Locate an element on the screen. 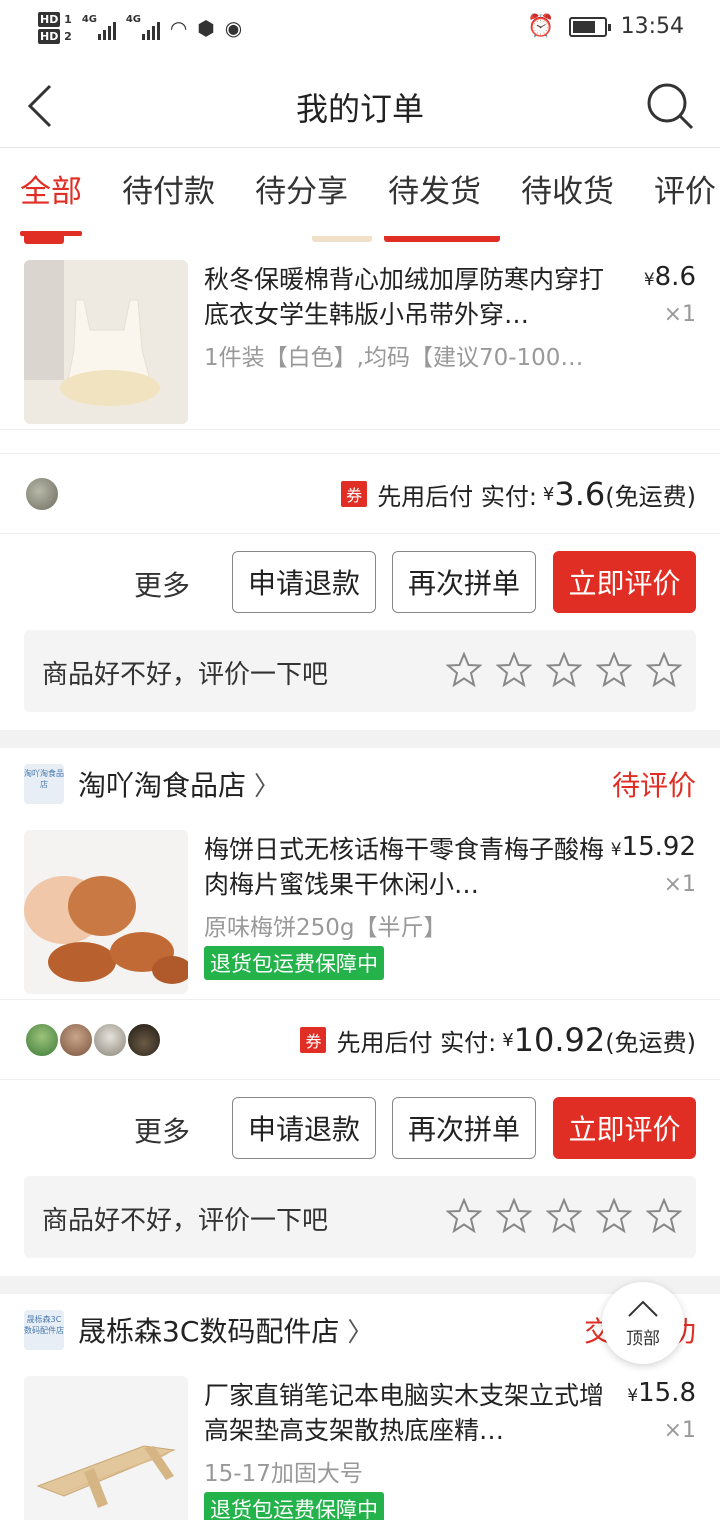 The image size is (720, 1520). goods-spec: 15-17加固大号 is located at coordinates (283, 1474).